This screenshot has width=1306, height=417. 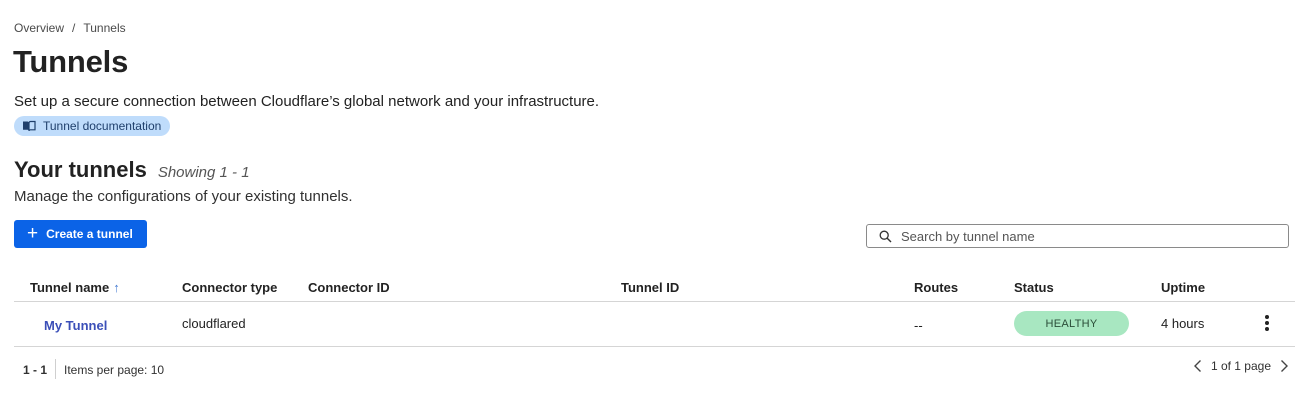 What do you see at coordinates (114, 370) in the screenshot?
I see `items-per-page-select: Items per page: 10` at bounding box center [114, 370].